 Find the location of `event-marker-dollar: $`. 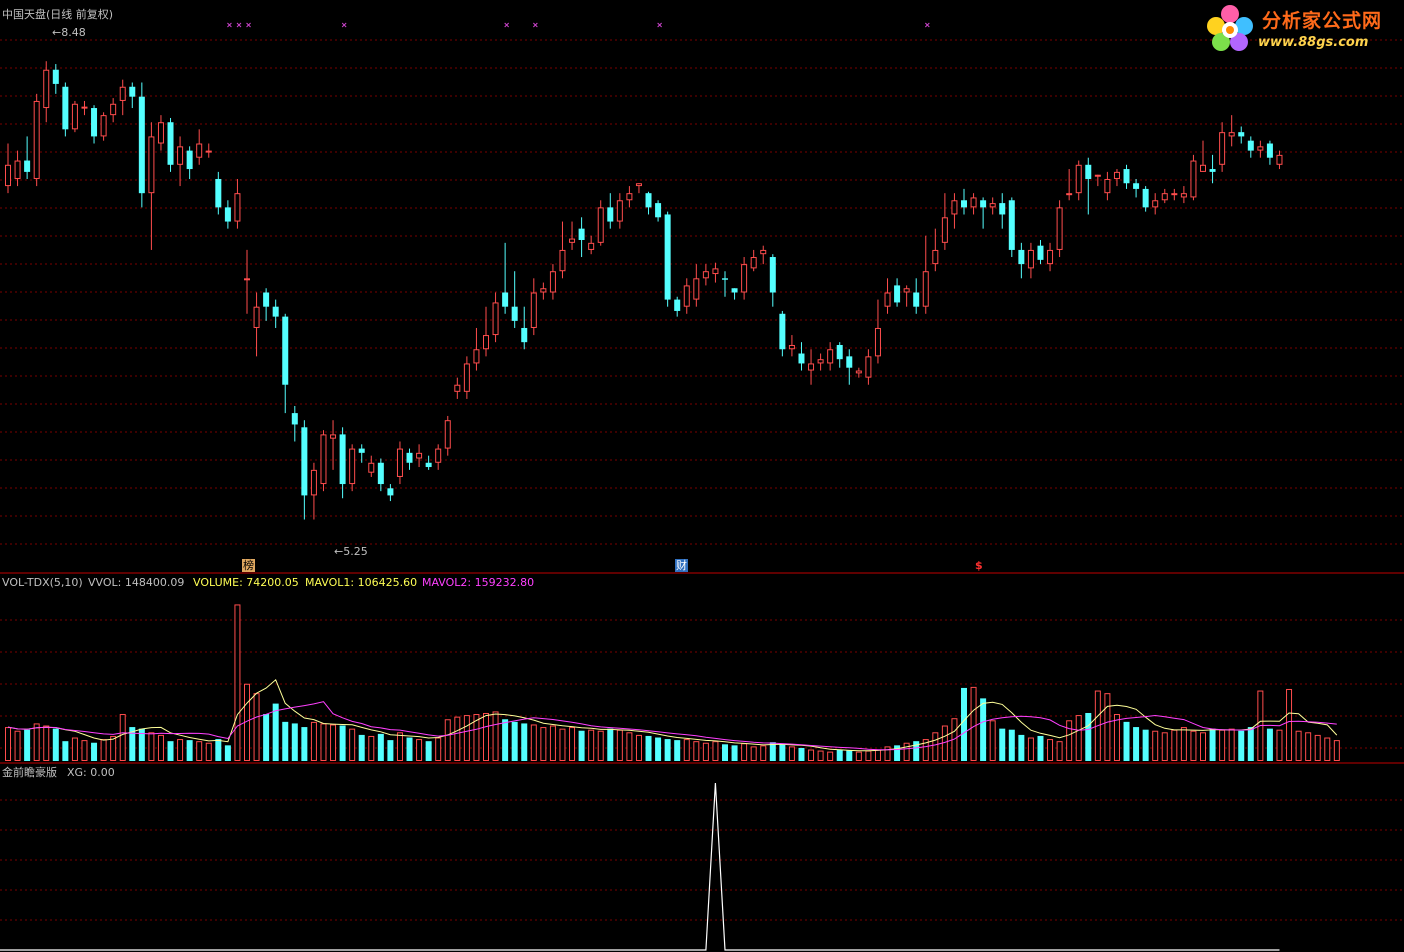

event-marker-dollar: $ is located at coordinates (979, 565).